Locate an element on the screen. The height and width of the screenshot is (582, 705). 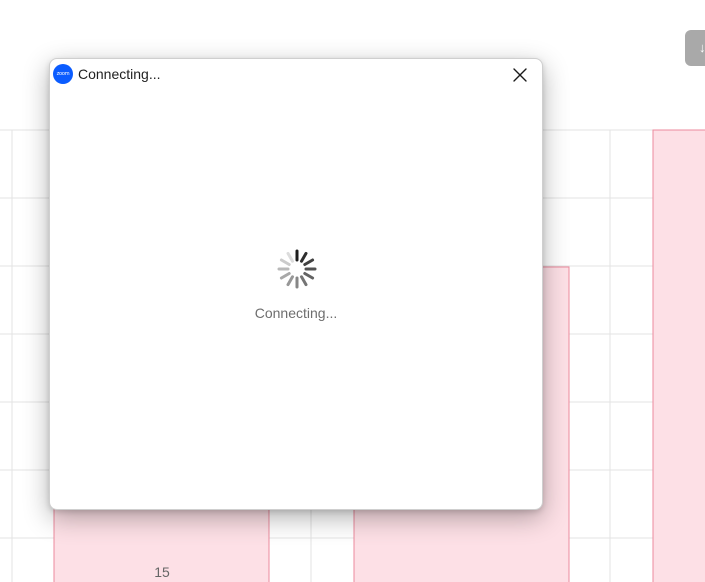
zoom-logo-icon: zoom is located at coordinates (63, 74).